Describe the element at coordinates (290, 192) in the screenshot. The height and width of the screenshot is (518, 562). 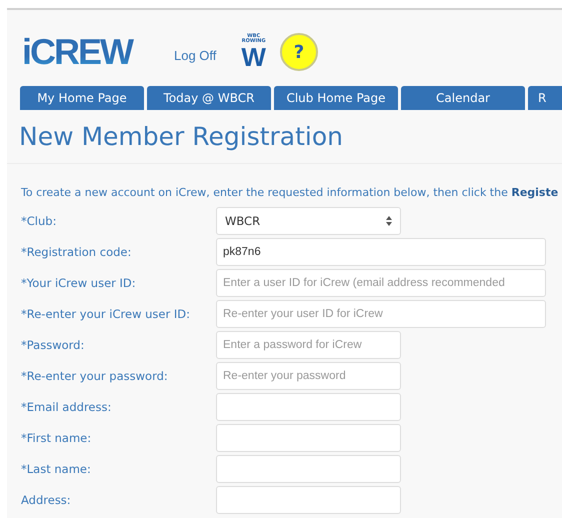
I see `instructions-text: To create a new account on iCrew, enter the requested information below, then click the Registe` at that location.